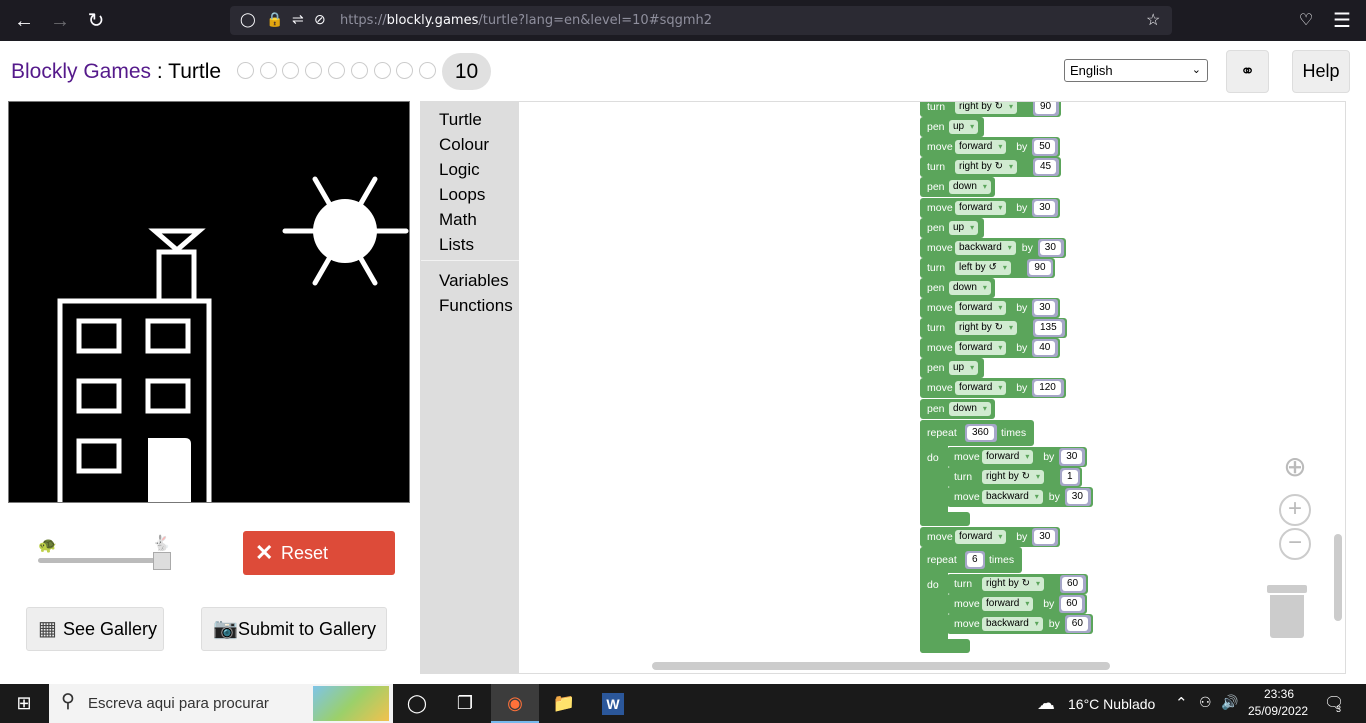 Image resolution: width=1366 pixels, height=723 pixels. I want to click on toolbox-category-logic: Logic, so click(459, 170).